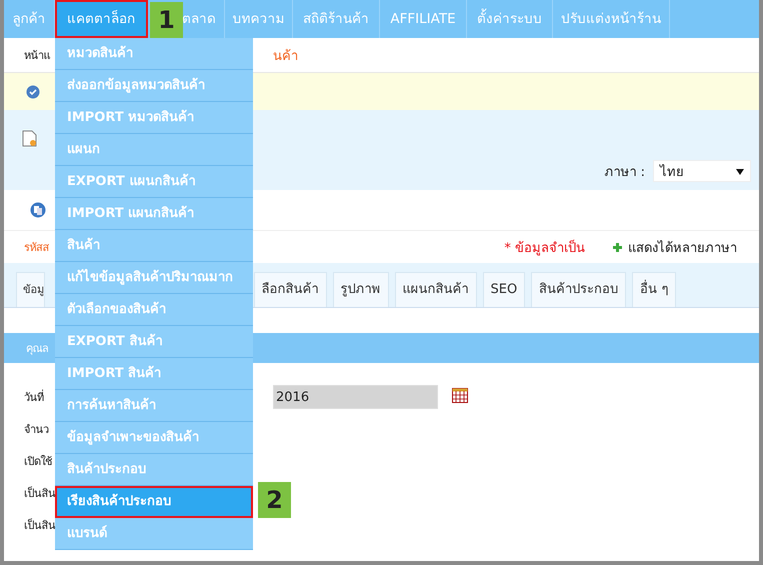 This screenshot has height=565, width=763. What do you see at coordinates (682, 248) in the screenshot?
I see `multilanguage-note: แสดงได้หลายภาษา` at bounding box center [682, 248].